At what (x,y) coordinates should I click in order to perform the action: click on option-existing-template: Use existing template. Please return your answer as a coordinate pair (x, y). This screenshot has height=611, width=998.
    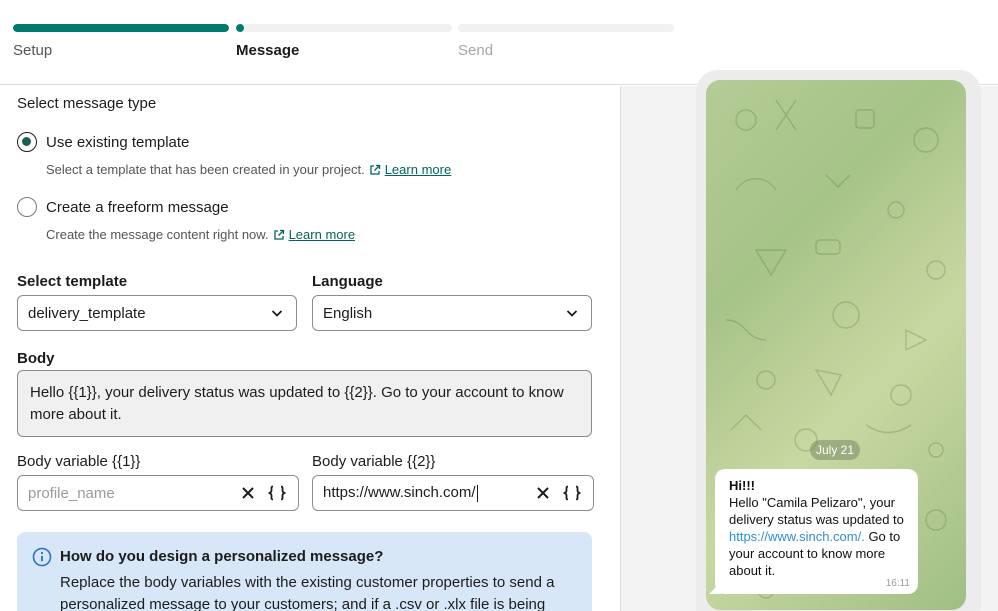
    Looking at the image, I should click on (103, 142).